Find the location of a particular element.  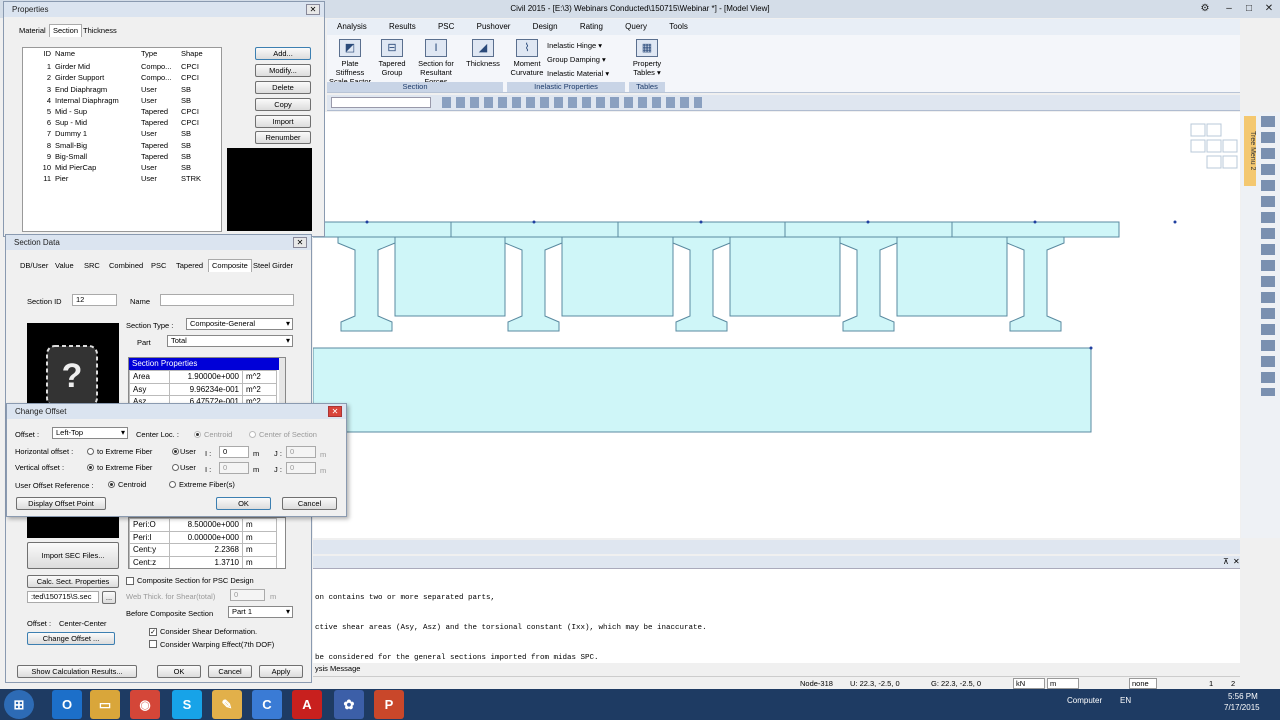

analysis-message-tab: ysis Message is located at coordinates (336, 668).